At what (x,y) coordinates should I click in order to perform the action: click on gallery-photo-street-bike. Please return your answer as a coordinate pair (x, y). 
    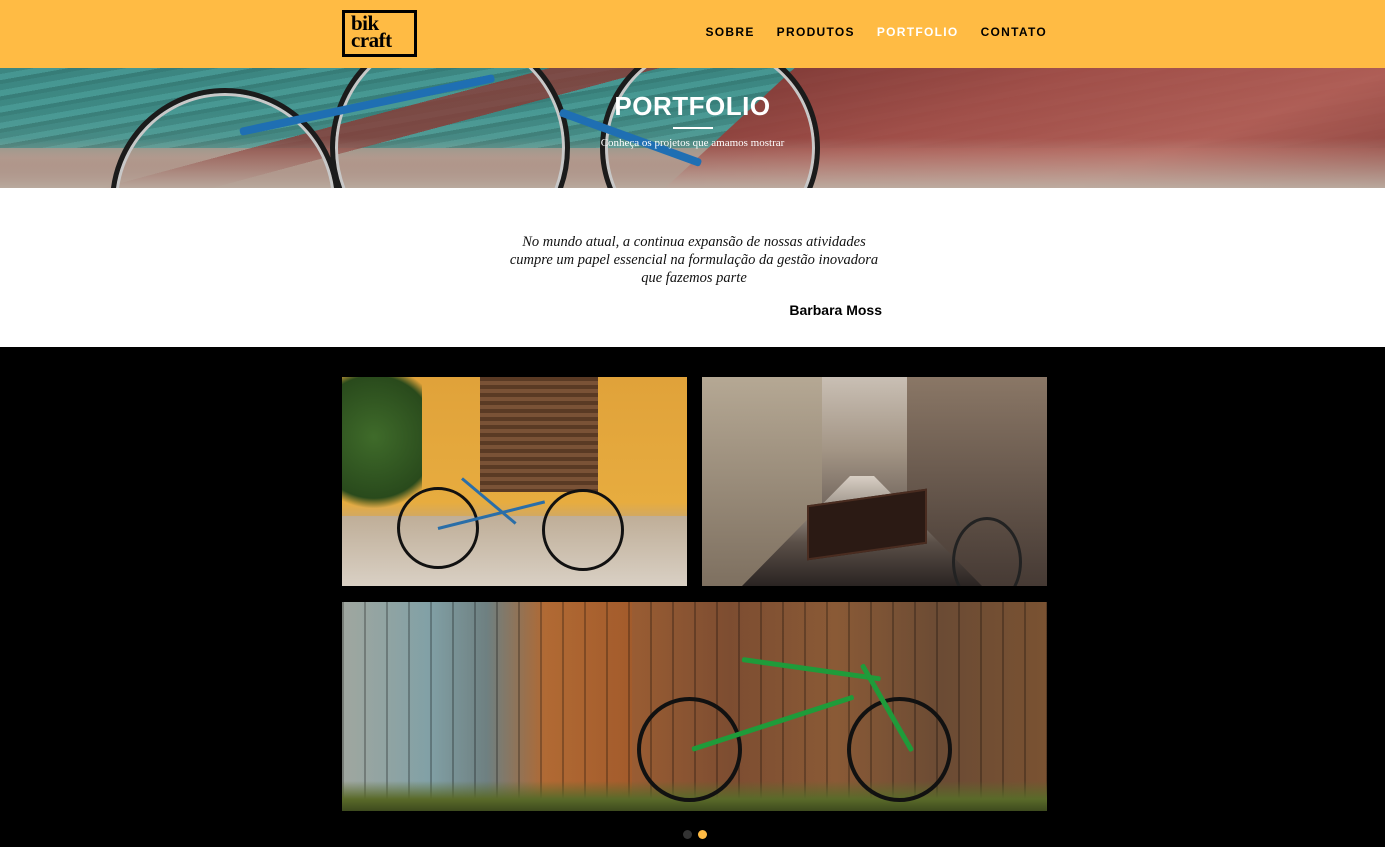
    Looking at the image, I should click on (874, 481).